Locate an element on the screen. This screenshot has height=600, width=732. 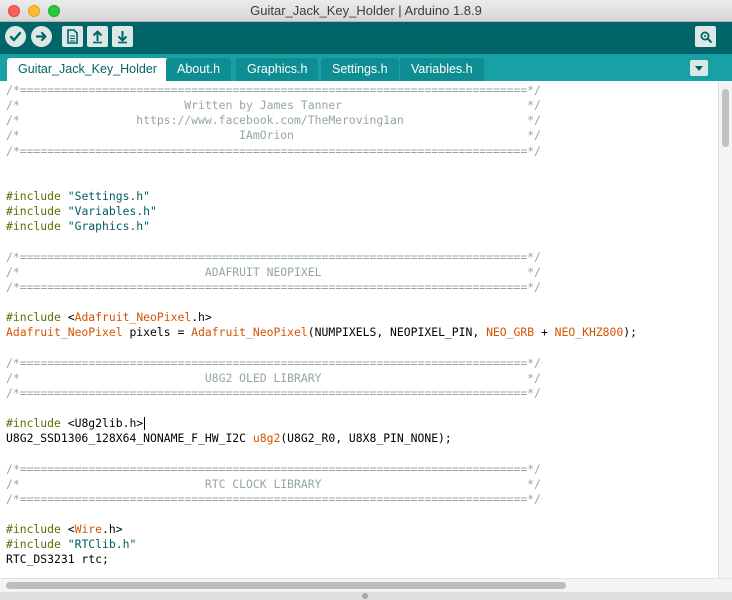
new-sketch-button is located at coordinates (72, 36).